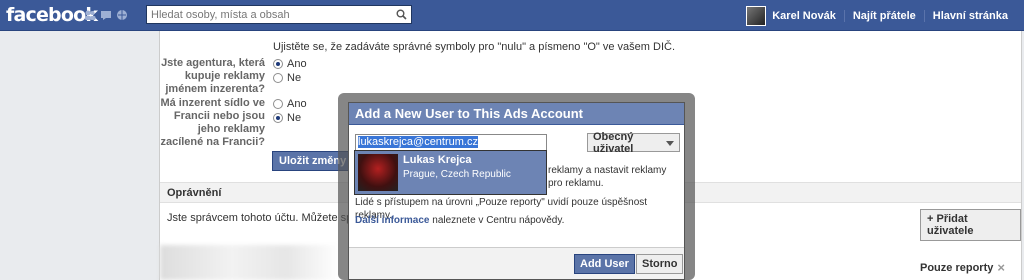 The image size is (1024, 280). What do you see at coordinates (392, 220) in the screenshot?
I see `more-info-link: Další informace` at bounding box center [392, 220].